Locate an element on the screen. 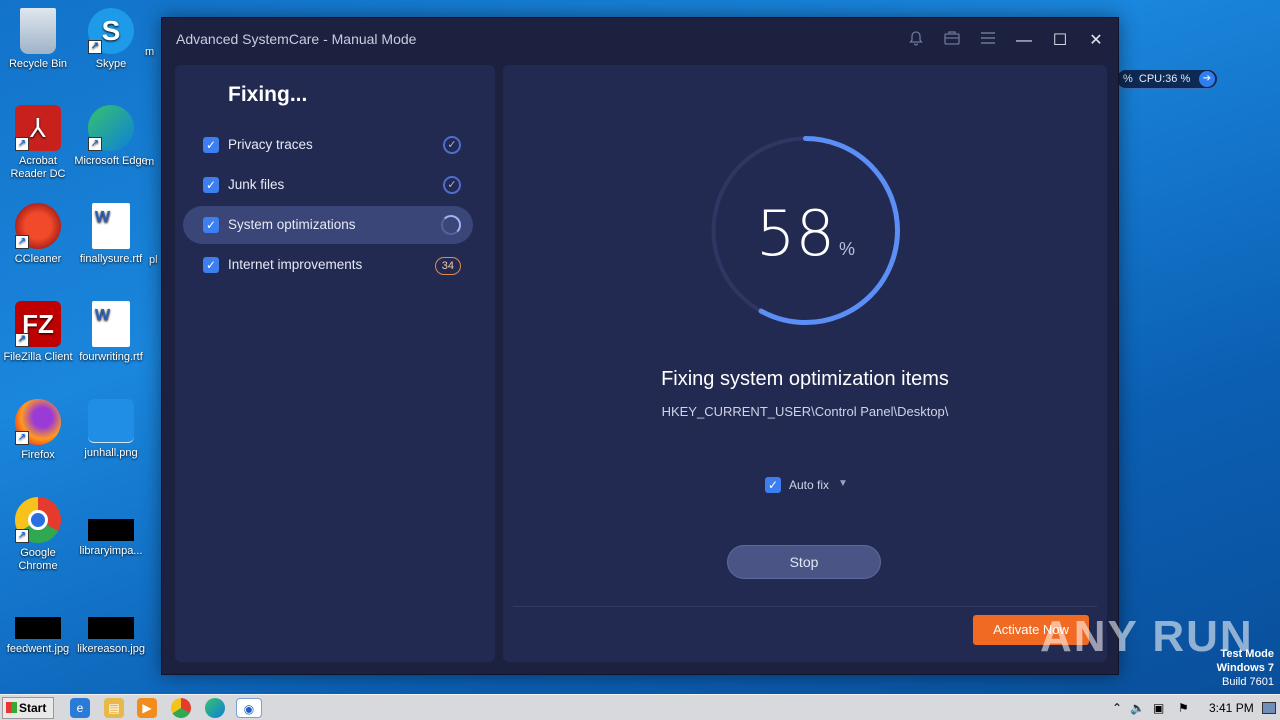 The image size is (1280, 720). desktop-icon-skype: S ↗ Skype is located at coordinates (111, 39).